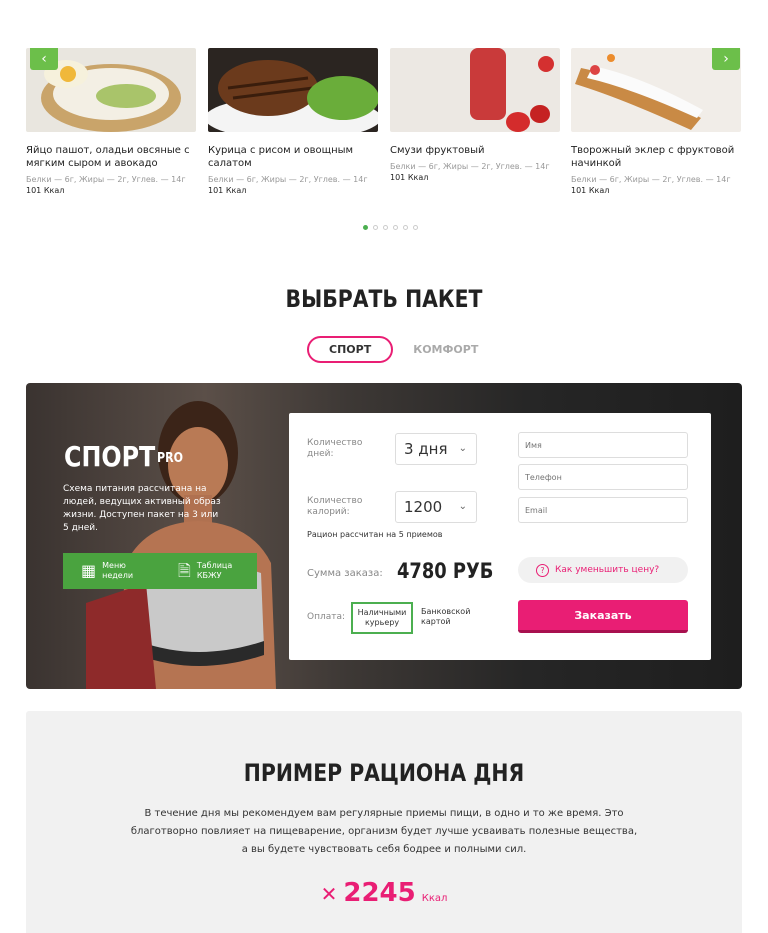 This screenshot has width=768, height=933. What do you see at coordinates (390, 227) in the screenshot?
I see `carousel-pagination` at bounding box center [390, 227].